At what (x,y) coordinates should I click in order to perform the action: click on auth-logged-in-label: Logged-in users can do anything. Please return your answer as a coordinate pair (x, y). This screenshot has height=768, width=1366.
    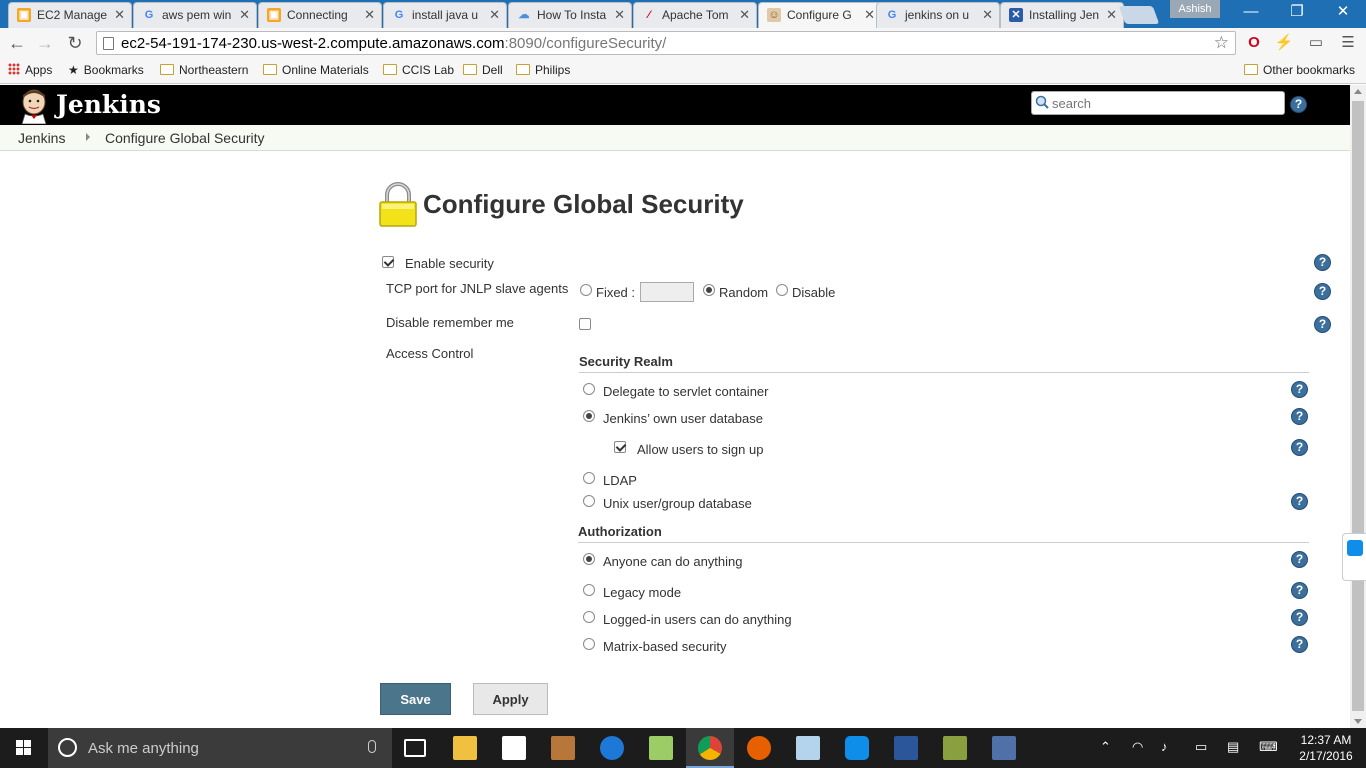
    Looking at the image, I should click on (697, 619).